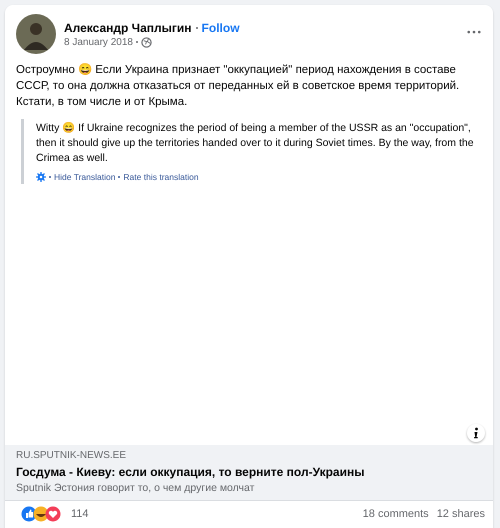 The height and width of the screenshot is (528, 500). What do you see at coordinates (80, 514) in the screenshot?
I see `reaction-count: 114` at bounding box center [80, 514].